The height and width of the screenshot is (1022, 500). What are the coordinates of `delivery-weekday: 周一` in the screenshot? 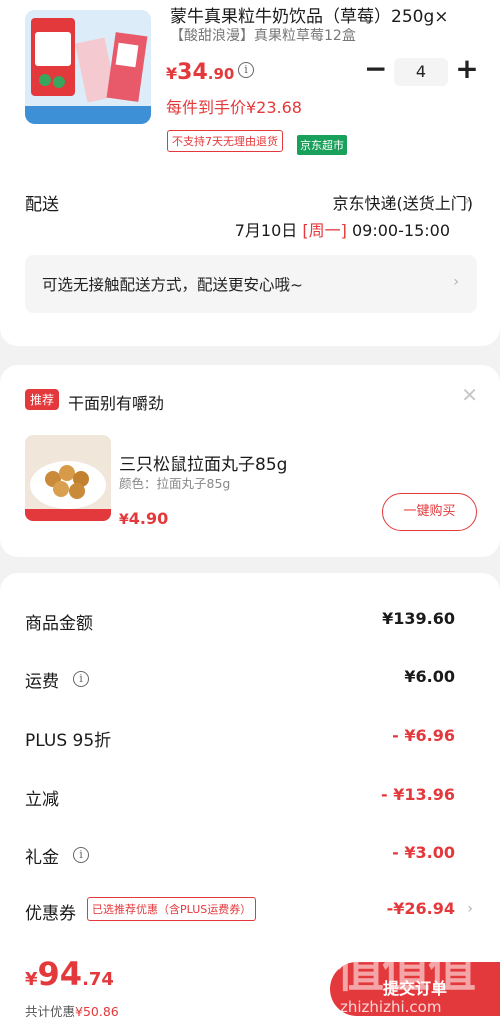 It's located at (324, 230).